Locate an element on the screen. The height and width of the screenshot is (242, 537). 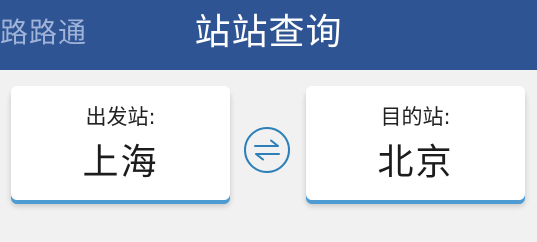
arrival-station-label: 目的站: is located at coordinates (415, 117).